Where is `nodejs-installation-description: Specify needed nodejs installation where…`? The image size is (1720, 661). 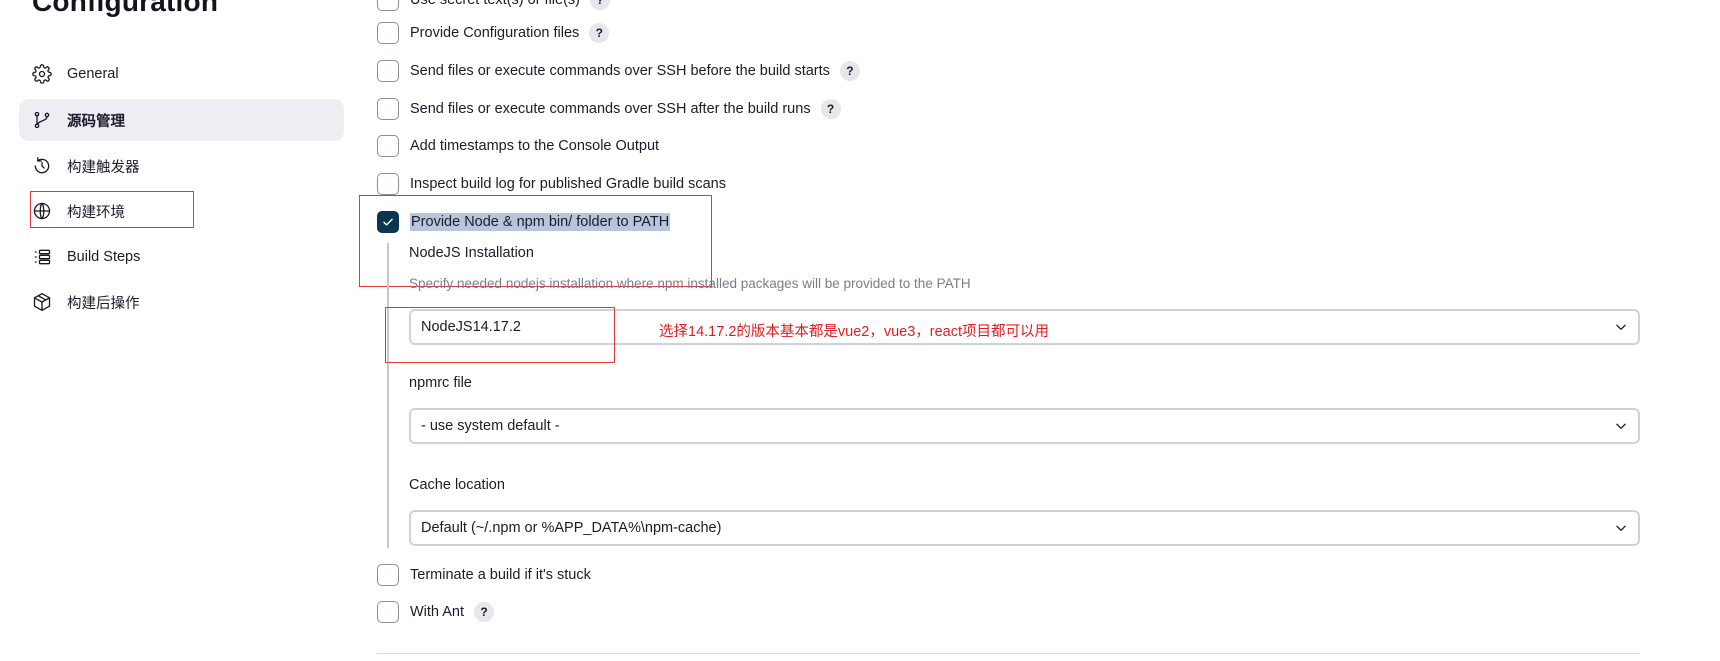 nodejs-installation-description: Specify needed nodejs installation where… is located at coordinates (690, 283).